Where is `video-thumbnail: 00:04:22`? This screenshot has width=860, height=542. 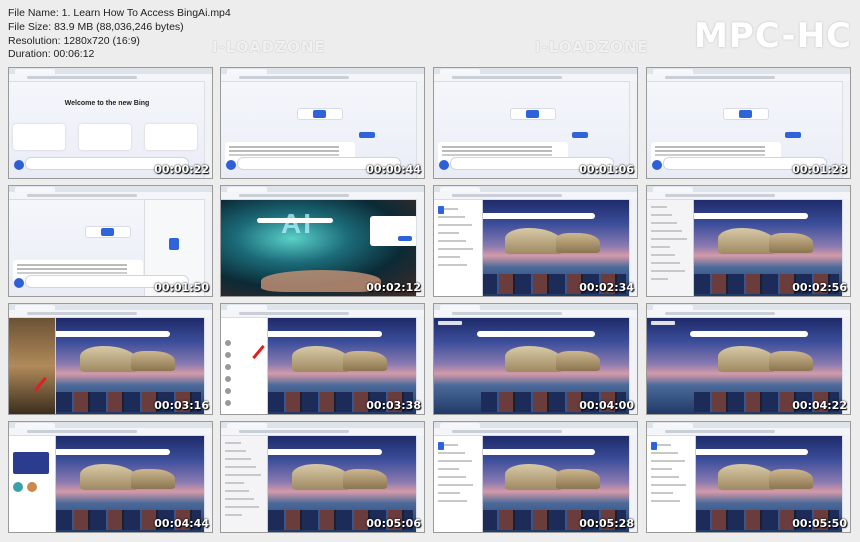
video-thumbnail: 00:04:22 is located at coordinates (748, 359).